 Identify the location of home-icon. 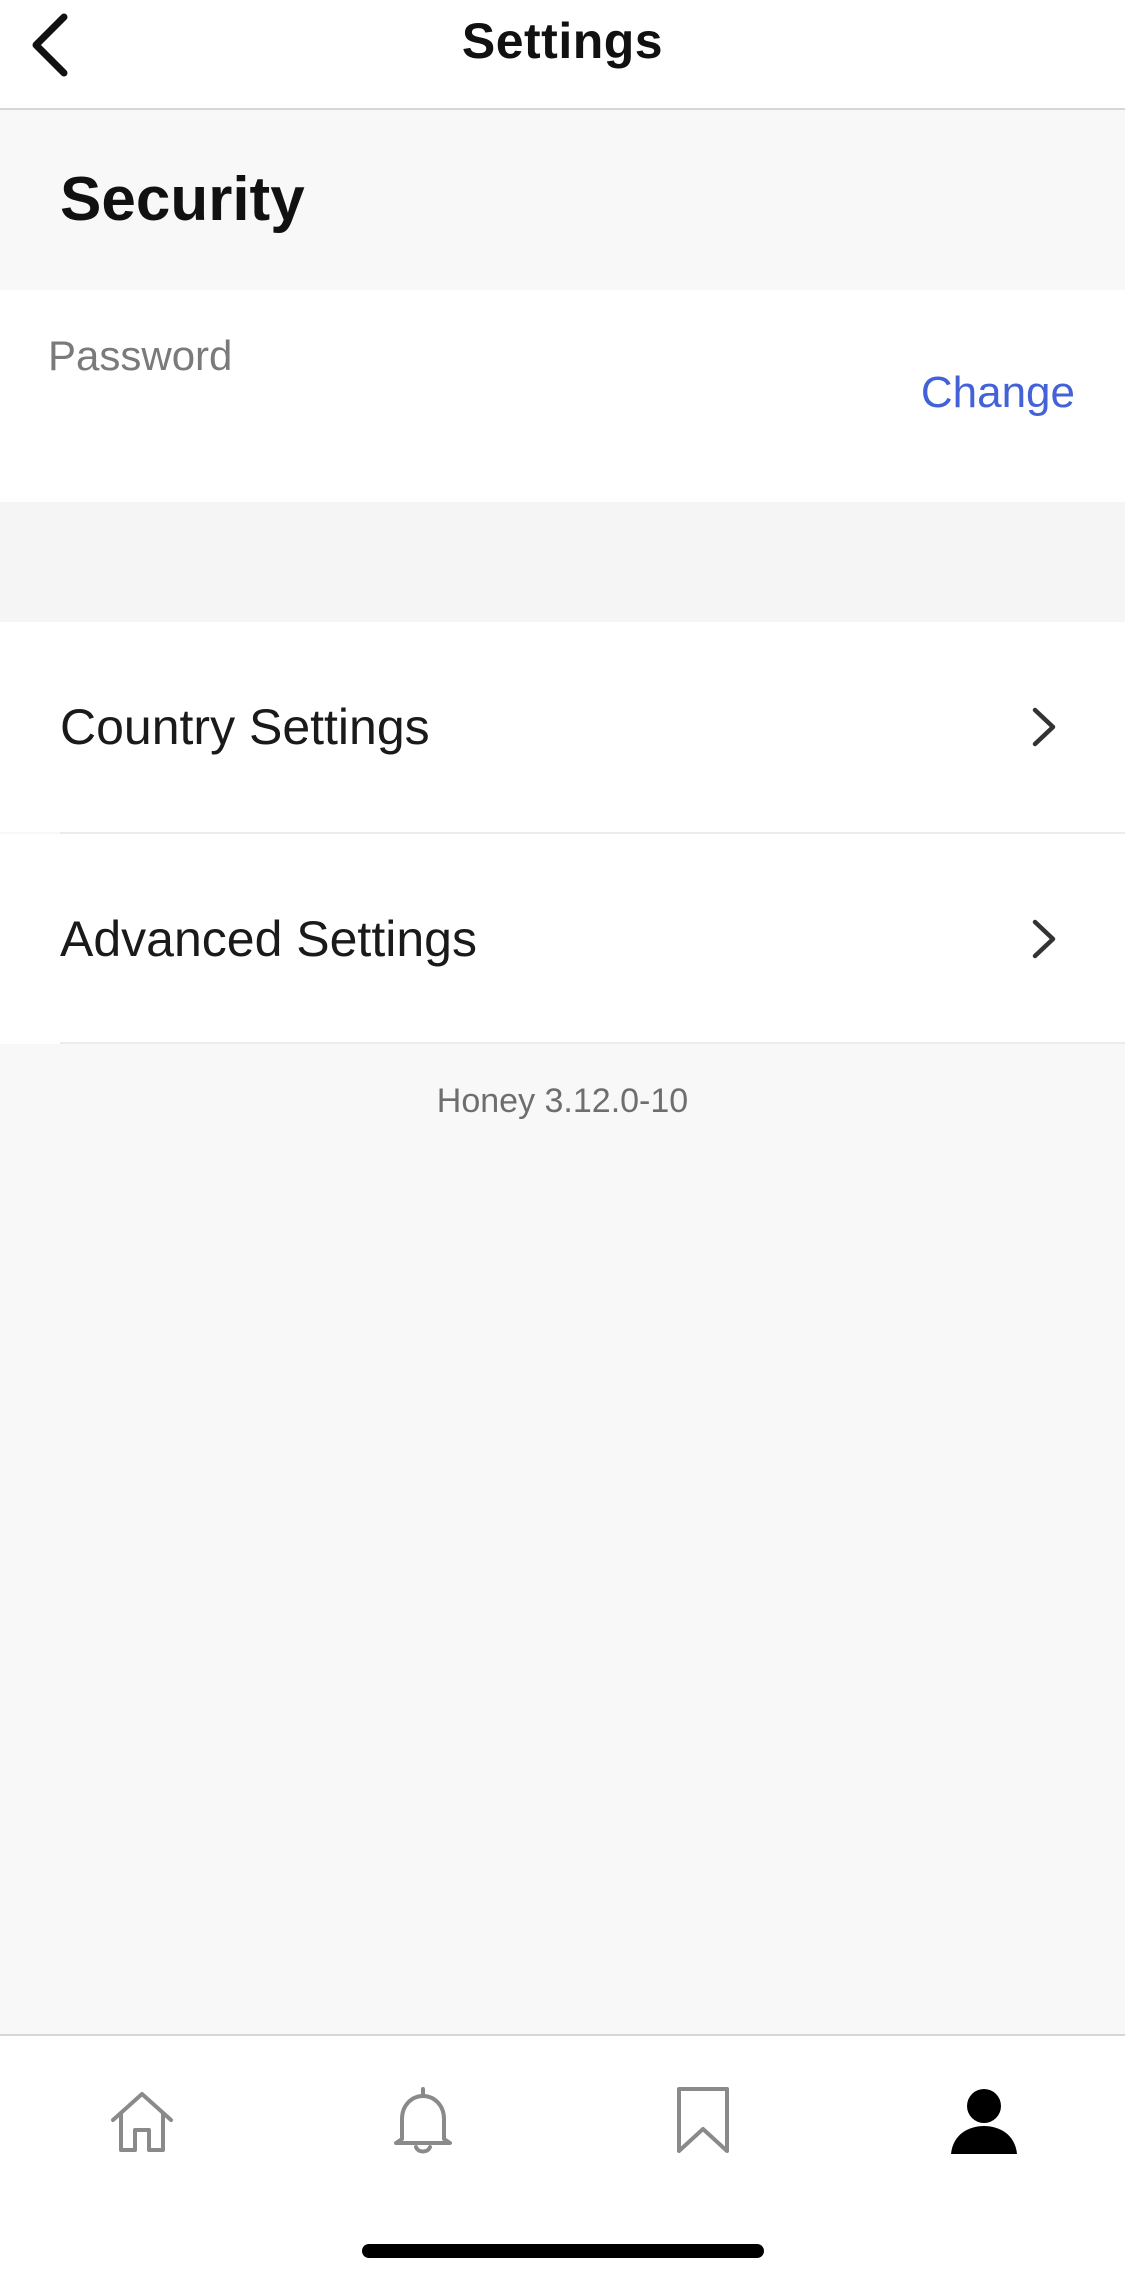
(142, 2122).